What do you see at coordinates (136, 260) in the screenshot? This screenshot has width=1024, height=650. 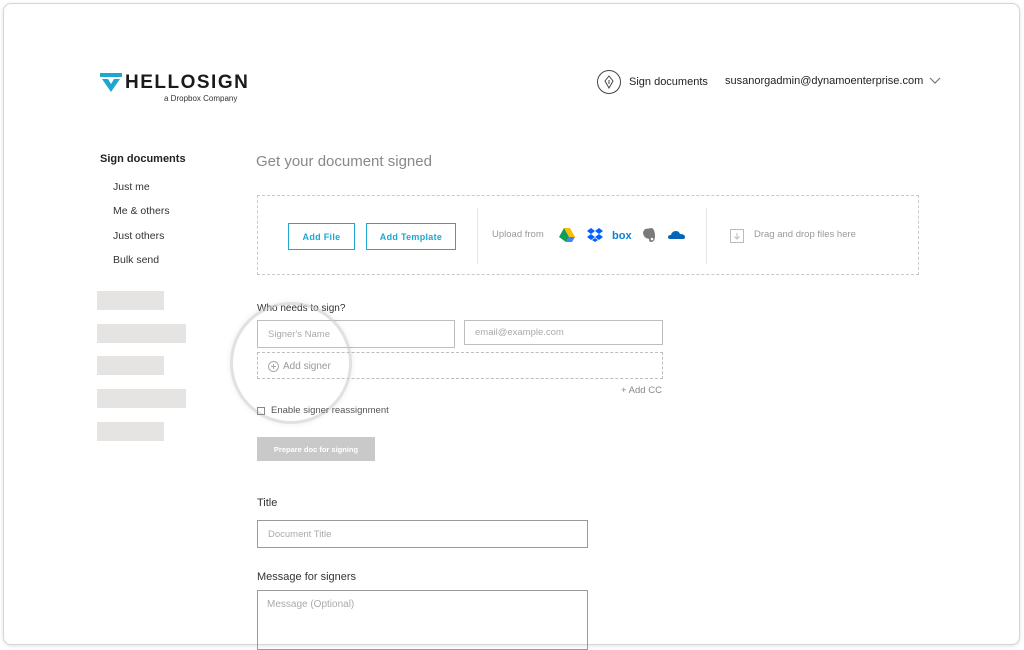 I see `sidebar-item-bulk-send: Bulk send` at bounding box center [136, 260].